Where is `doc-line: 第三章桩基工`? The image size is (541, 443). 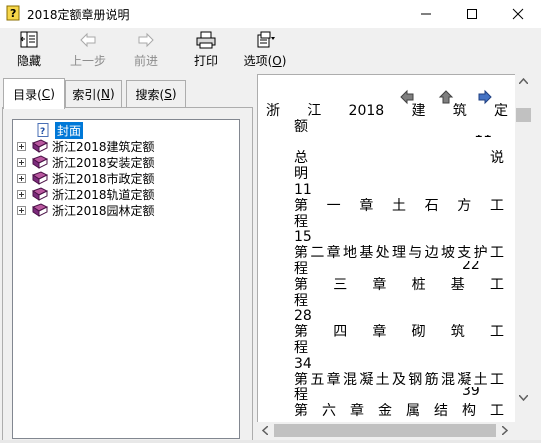
doc-line: 第三章桩基工 is located at coordinates (399, 285).